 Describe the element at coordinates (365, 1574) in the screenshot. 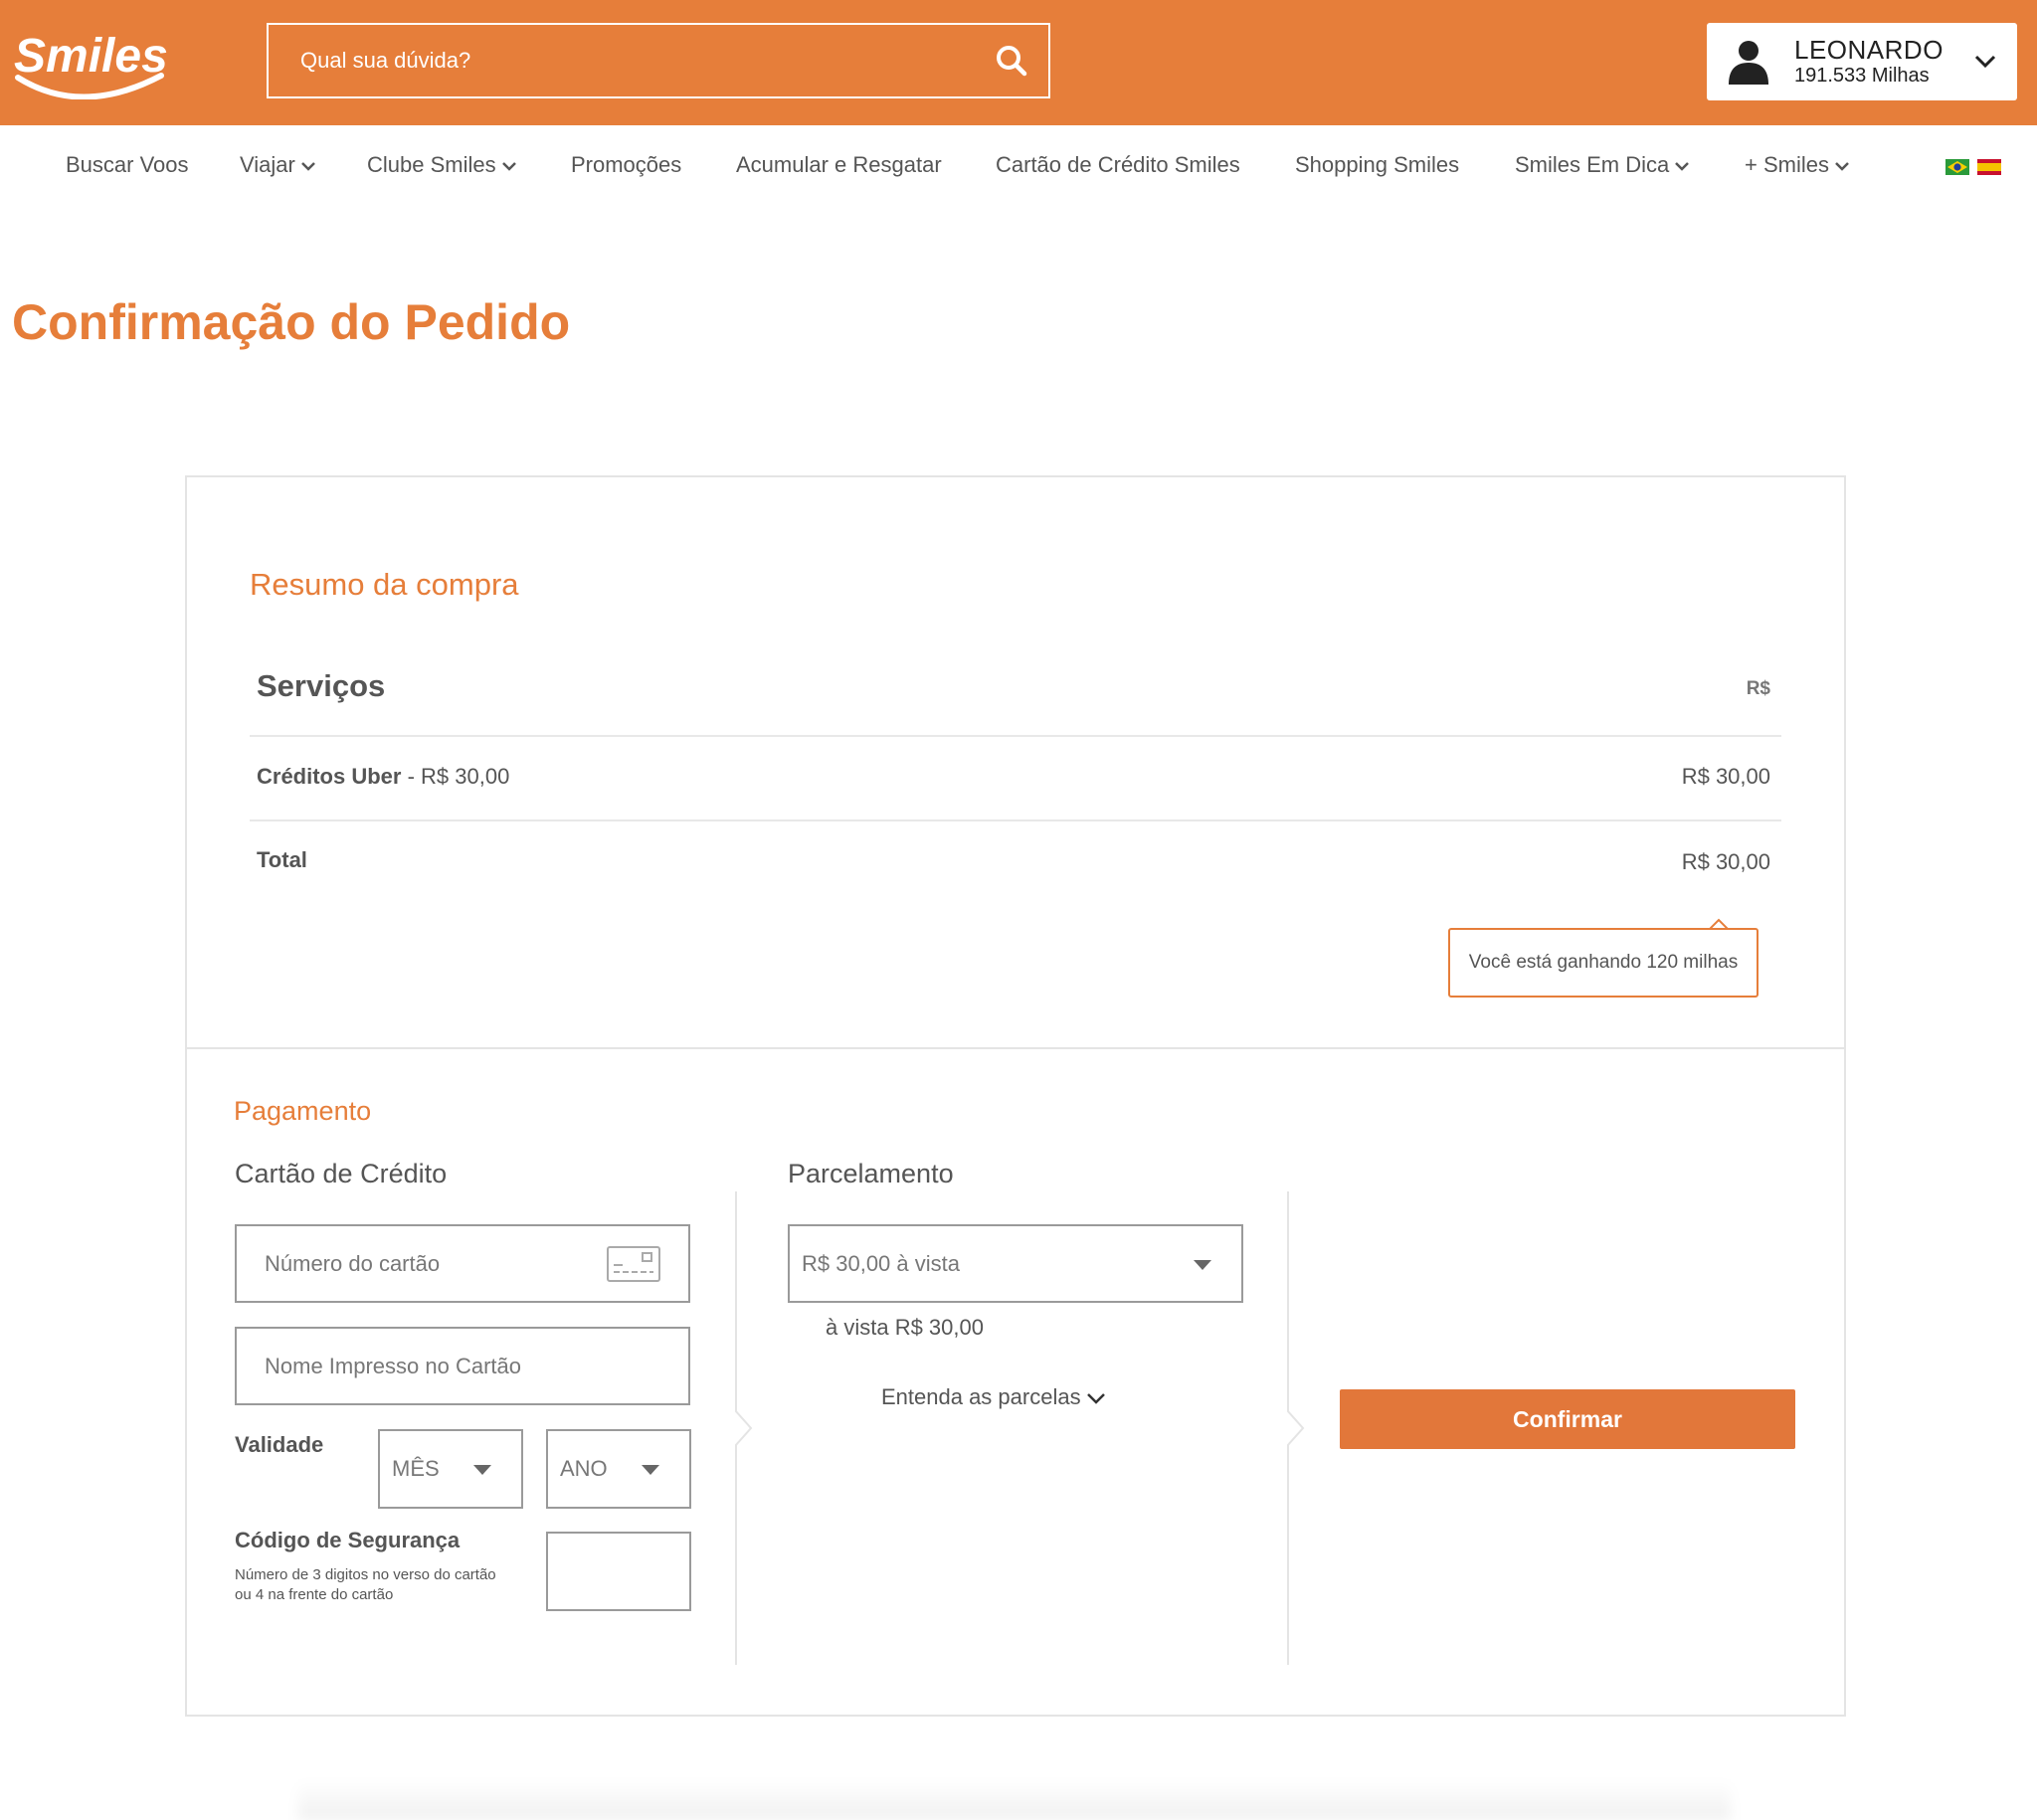

I see `cvv-help-text: Número de 3 digitos no verso do cartão` at that location.